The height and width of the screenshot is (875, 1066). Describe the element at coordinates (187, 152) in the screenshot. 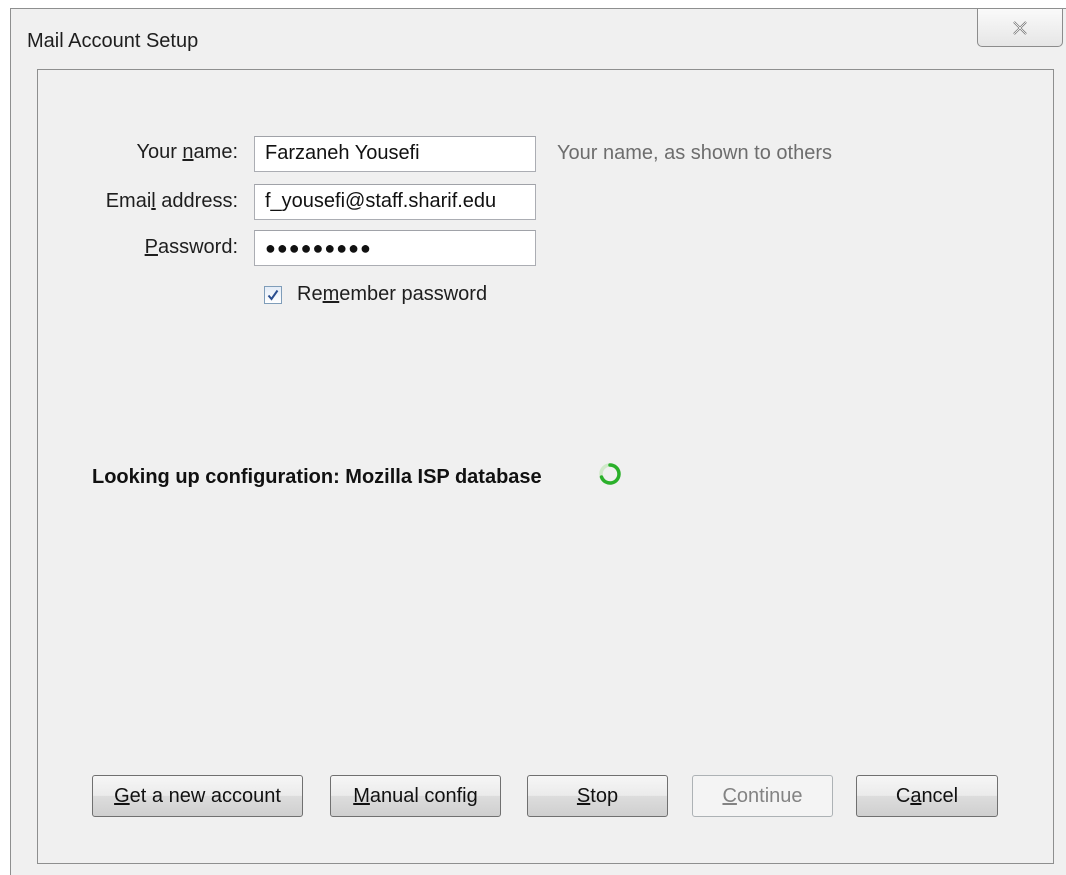

I see `name-label: Your name:` at that location.